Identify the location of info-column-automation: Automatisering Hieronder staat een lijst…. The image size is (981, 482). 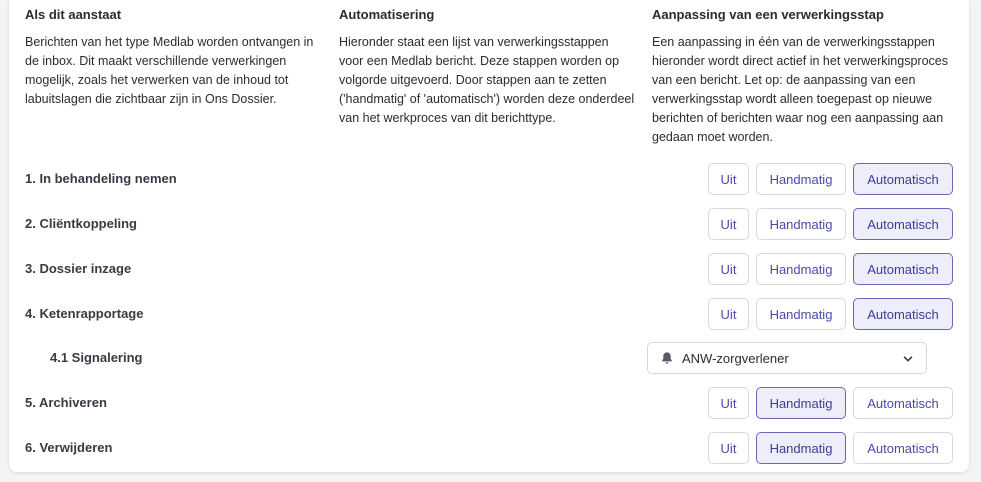
(487, 67).